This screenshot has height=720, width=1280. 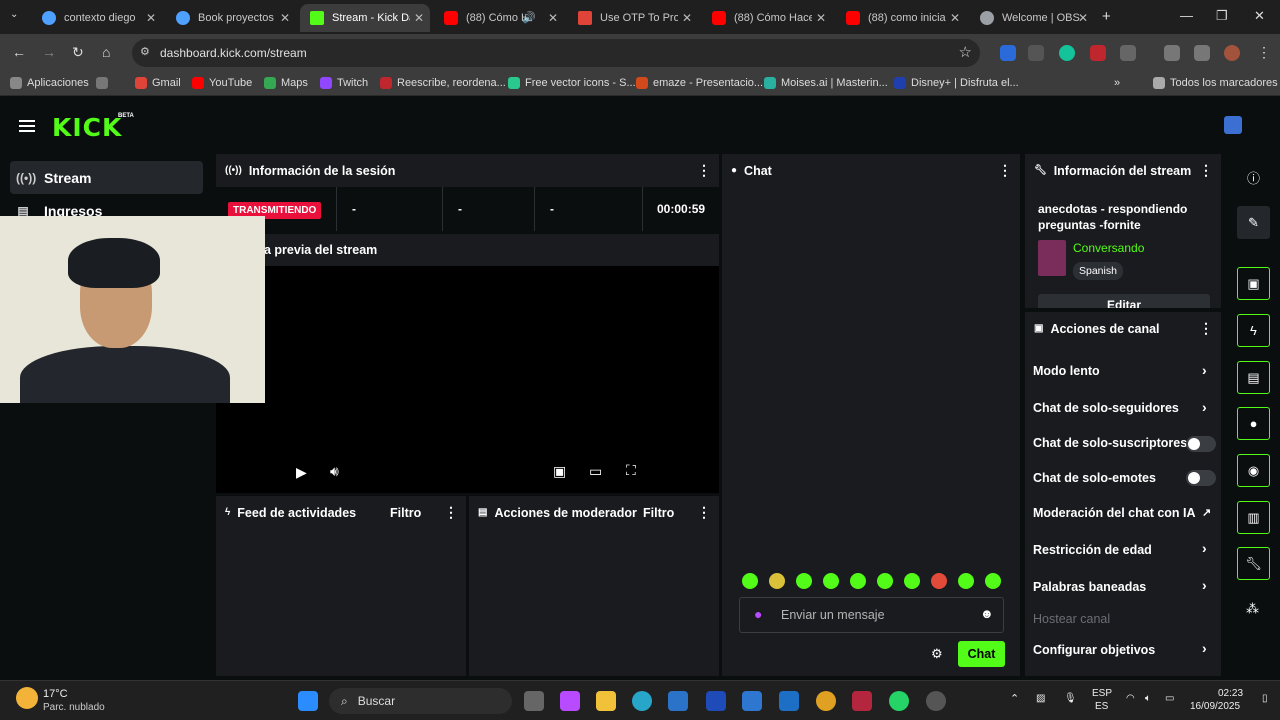 I want to click on maximize-button: ❐, so click(x=1222, y=16).